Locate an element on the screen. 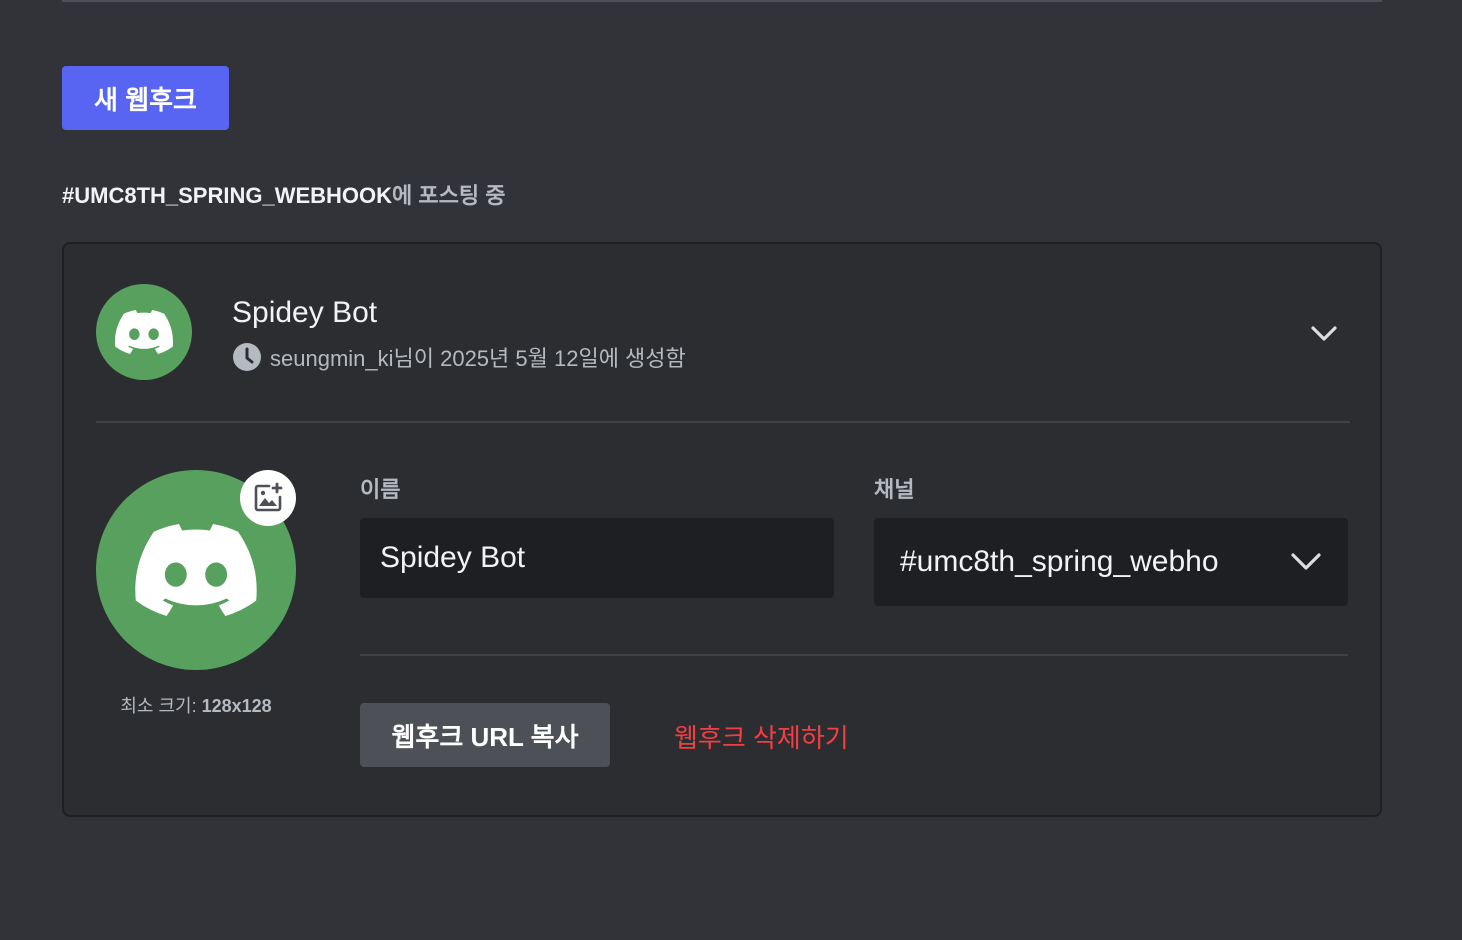 Image resolution: width=1462 pixels, height=940 pixels. channel-field-label: 채널 is located at coordinates (894, 489).